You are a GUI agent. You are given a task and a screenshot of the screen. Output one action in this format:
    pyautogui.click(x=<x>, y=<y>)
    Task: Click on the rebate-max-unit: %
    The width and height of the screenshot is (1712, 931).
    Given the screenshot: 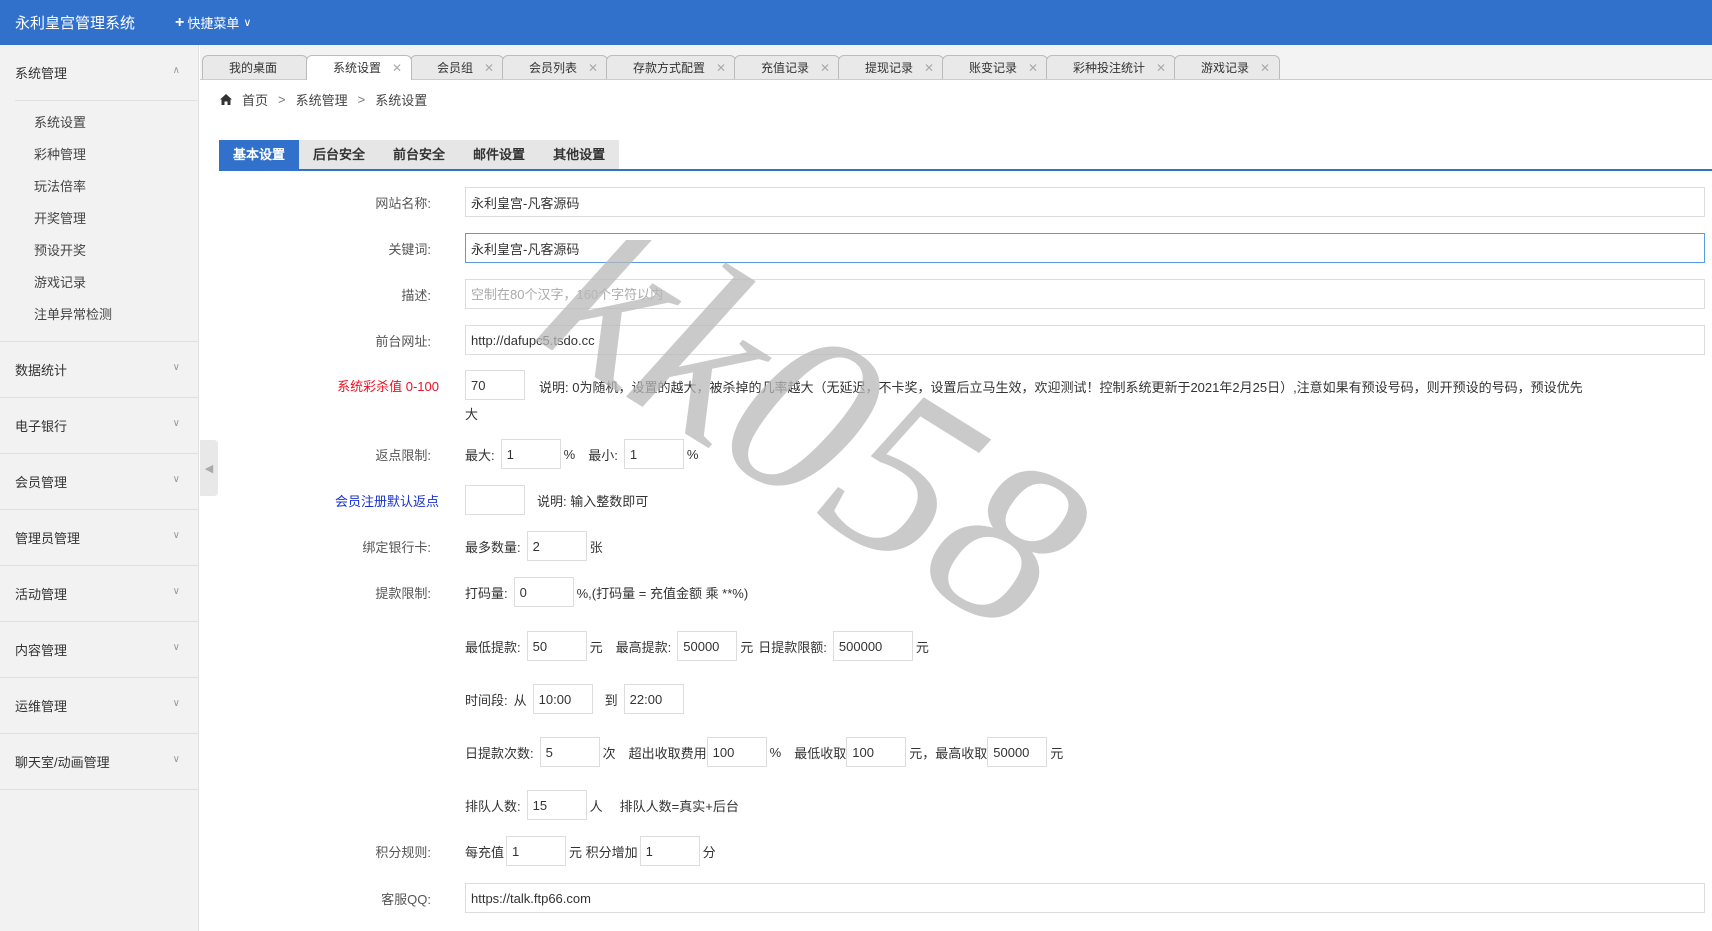 What is the action you would take?
    pyautogui.click(x=569, y=454)
    